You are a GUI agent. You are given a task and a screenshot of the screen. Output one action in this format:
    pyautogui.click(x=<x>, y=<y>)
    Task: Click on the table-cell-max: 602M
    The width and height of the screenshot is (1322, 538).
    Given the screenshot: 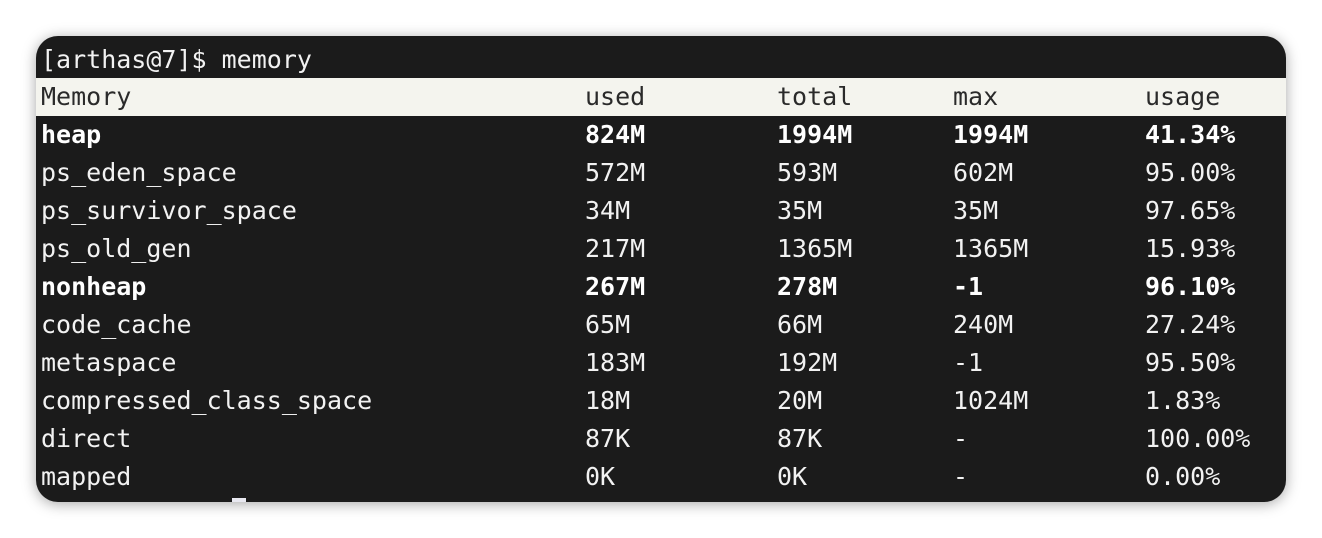 What is the action you would take?
    pyautogui.click(x=983, y=172)
    